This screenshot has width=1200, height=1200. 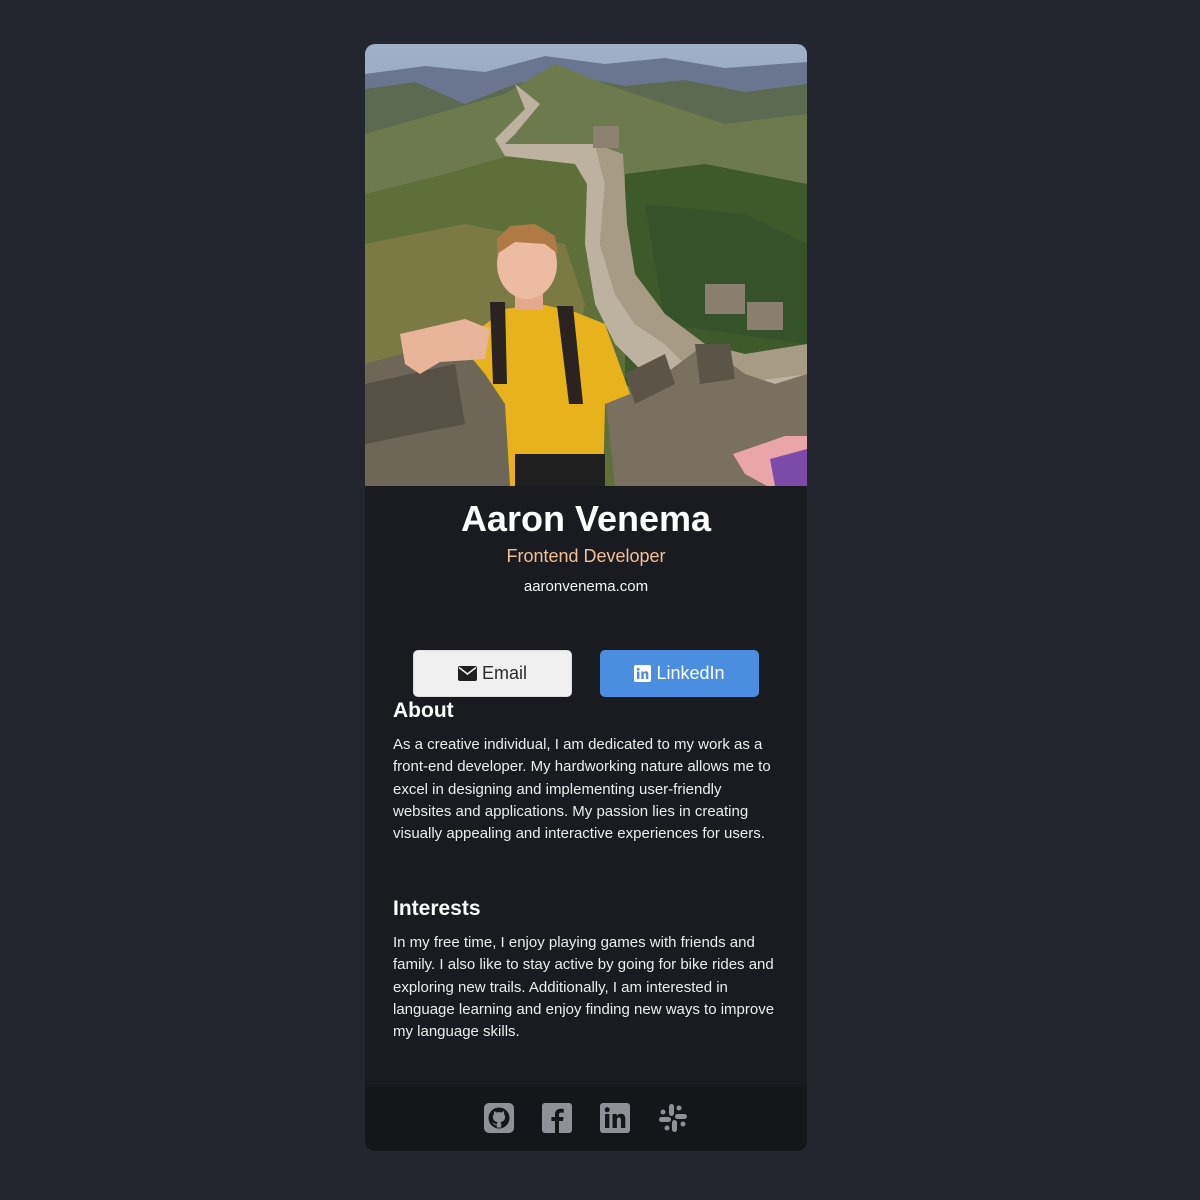 What do you see at coordinates (586, 673) in the screenshot?
I see `contact-buttons: Email LinkedIn` at bounding box center [586, 673].